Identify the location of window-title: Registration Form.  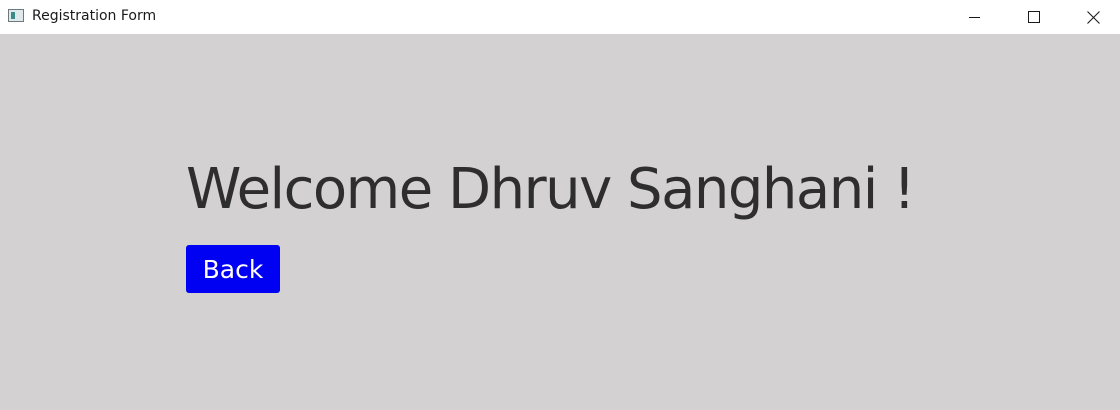
(94, 16).